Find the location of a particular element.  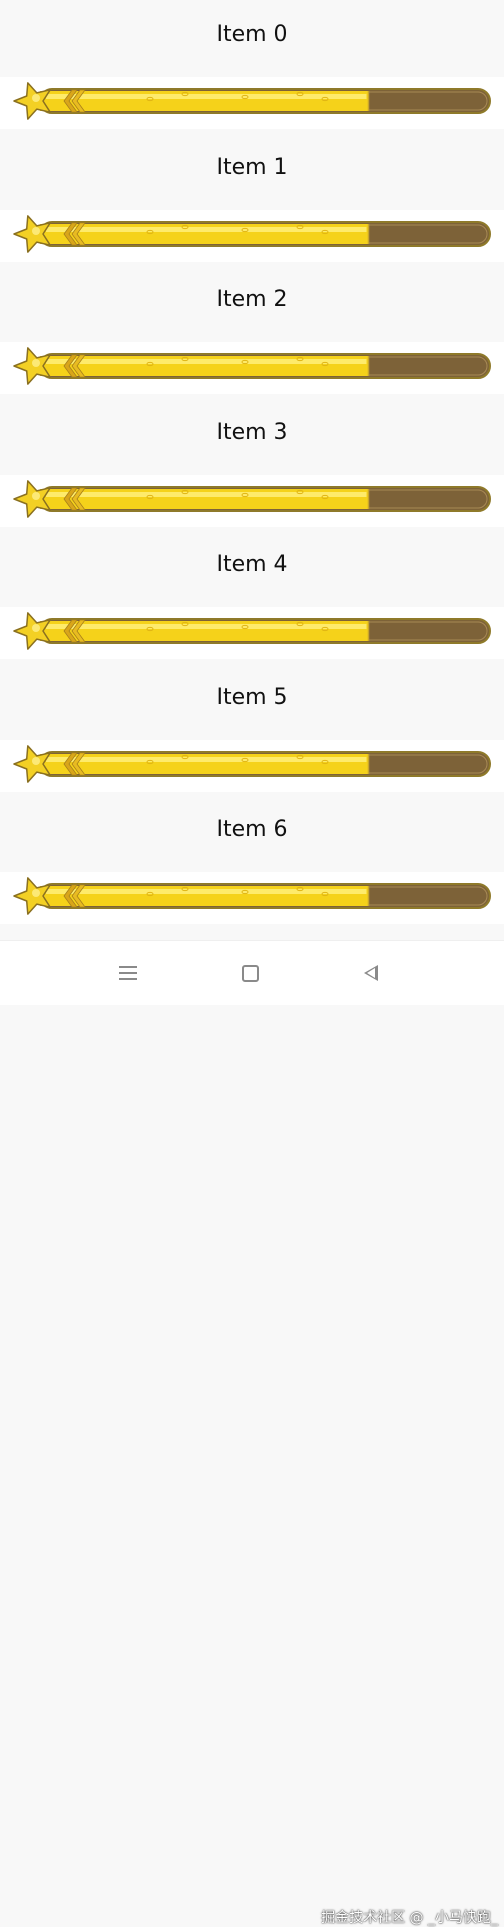

list-item: Item 3 is located at coordinates (252, 464).